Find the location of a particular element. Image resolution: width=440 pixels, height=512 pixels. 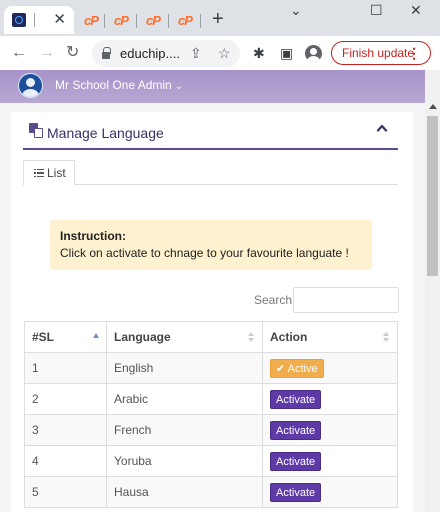

forward-icon: → is located at coordinates (47, 53).